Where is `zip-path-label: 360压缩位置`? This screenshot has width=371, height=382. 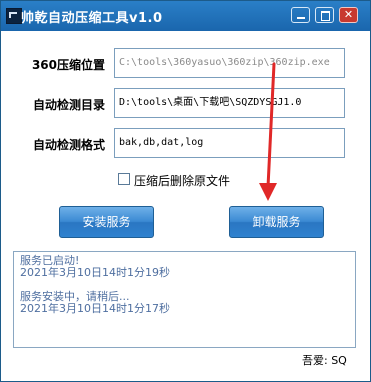
zip-path-label: 360压缩位置 is located at coordinates (68, 65).